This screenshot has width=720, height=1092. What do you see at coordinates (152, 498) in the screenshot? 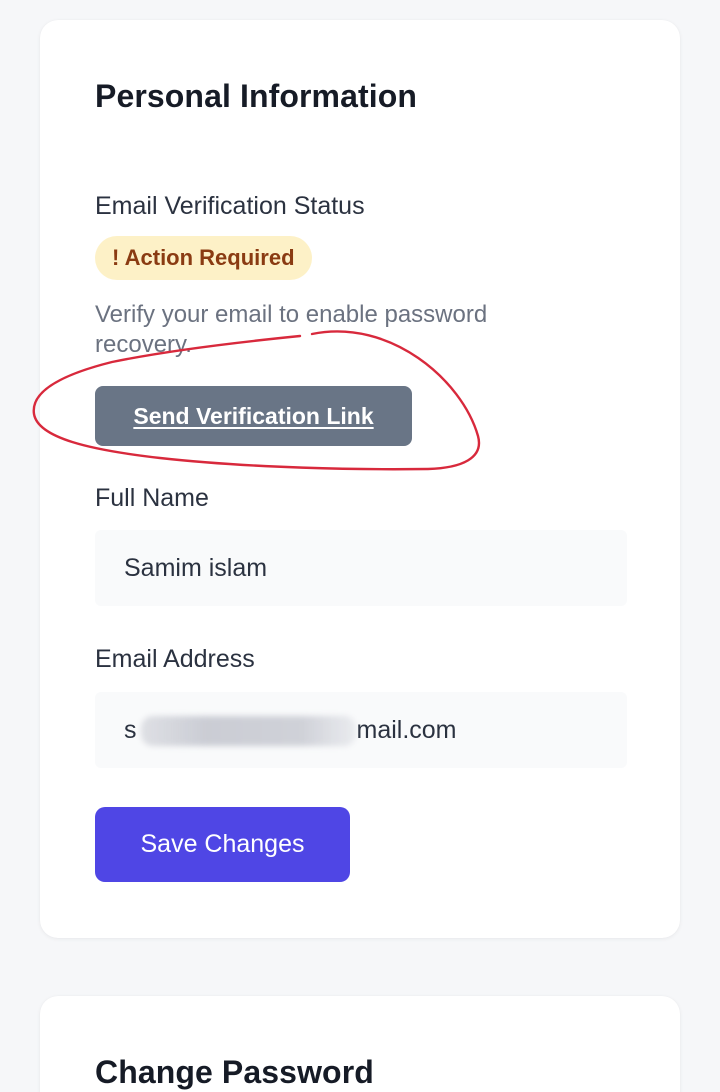
I see `full-name-label: Full Name` at bounding box center [152, 498].